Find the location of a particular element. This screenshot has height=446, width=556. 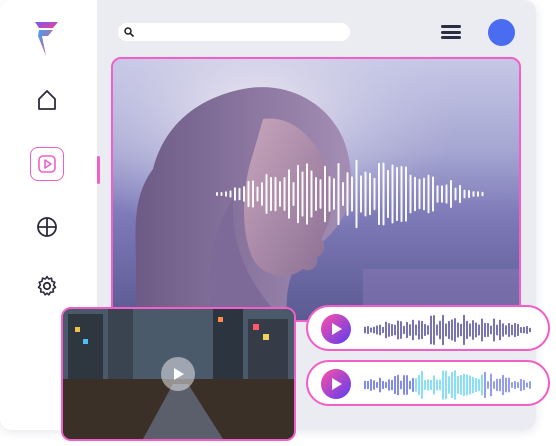

sidebar-item-apps is located at coordinates (47, 227).